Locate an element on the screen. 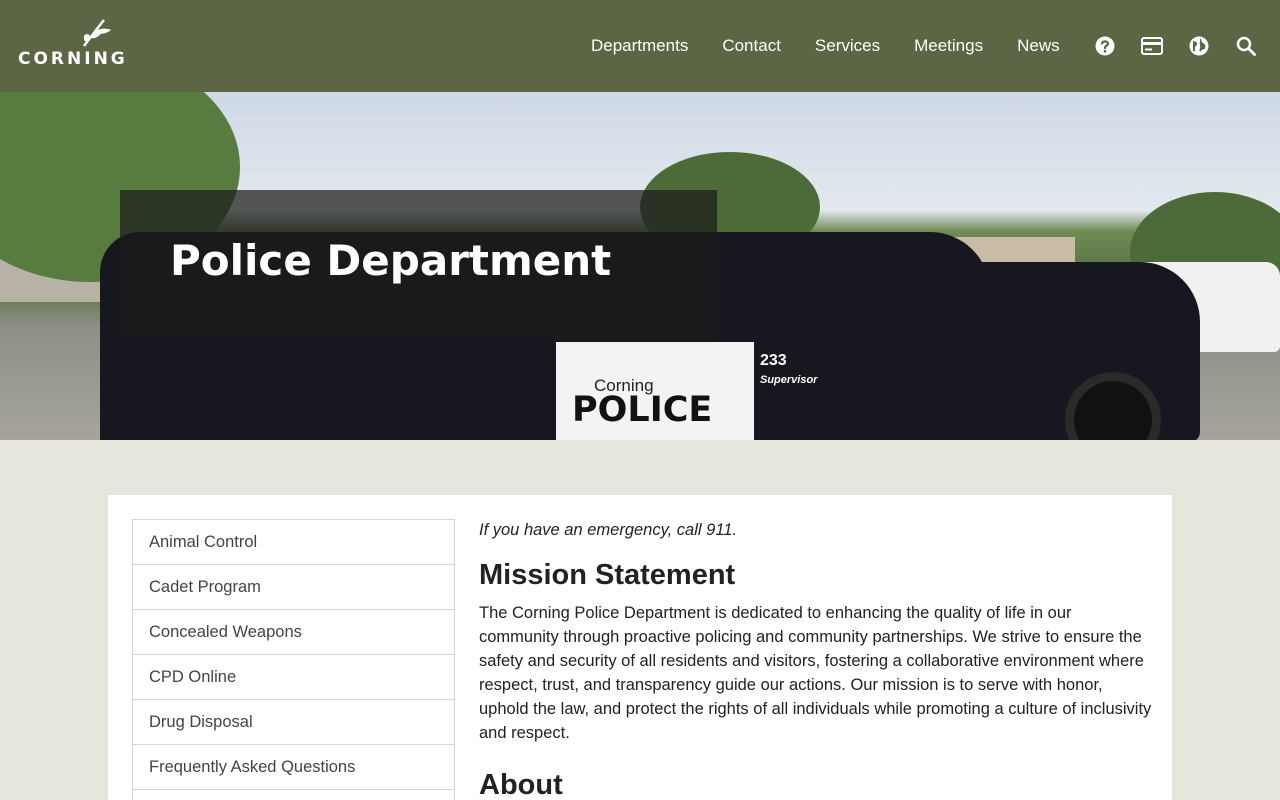  sidebar-item-drug-disposal: Drug Disposal is located at coordinates (293, 722).